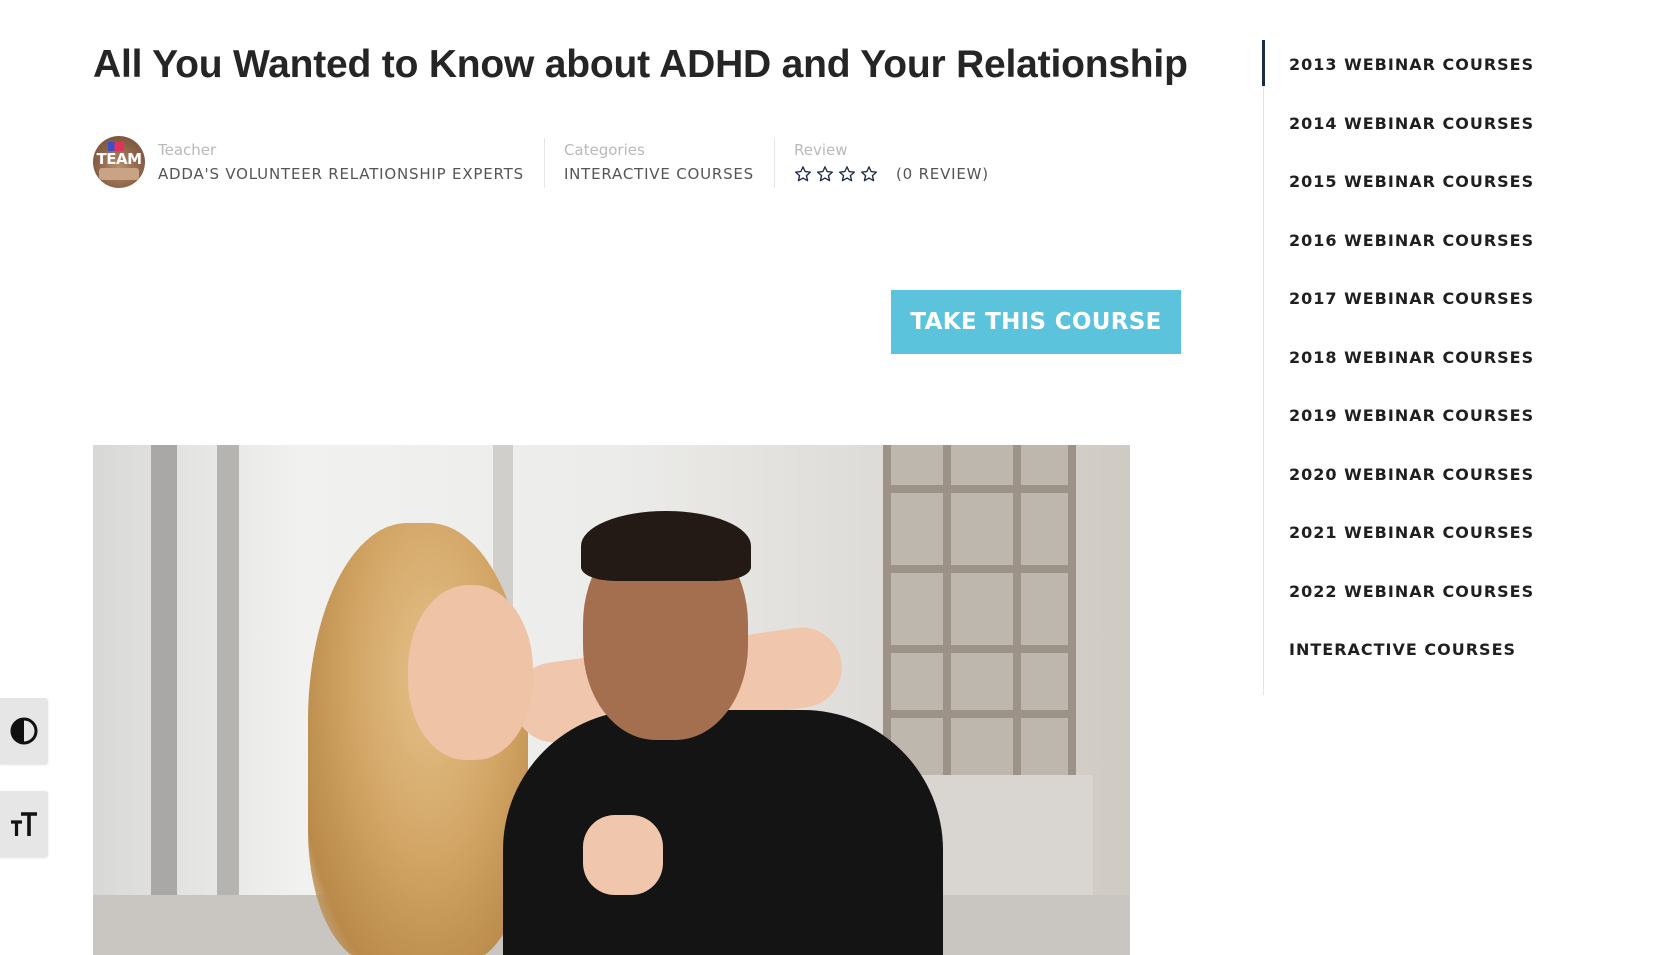  I want to click on sidebar-item: 2022 WEBINAR COURSES, so click(1463, 596).